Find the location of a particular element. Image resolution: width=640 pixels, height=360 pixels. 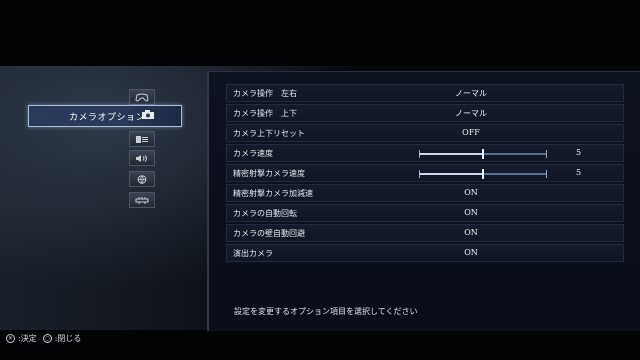

option-row-aim-camera-speed: 精密射撃カメラ速度 5 is located at coordinates (425, 173).